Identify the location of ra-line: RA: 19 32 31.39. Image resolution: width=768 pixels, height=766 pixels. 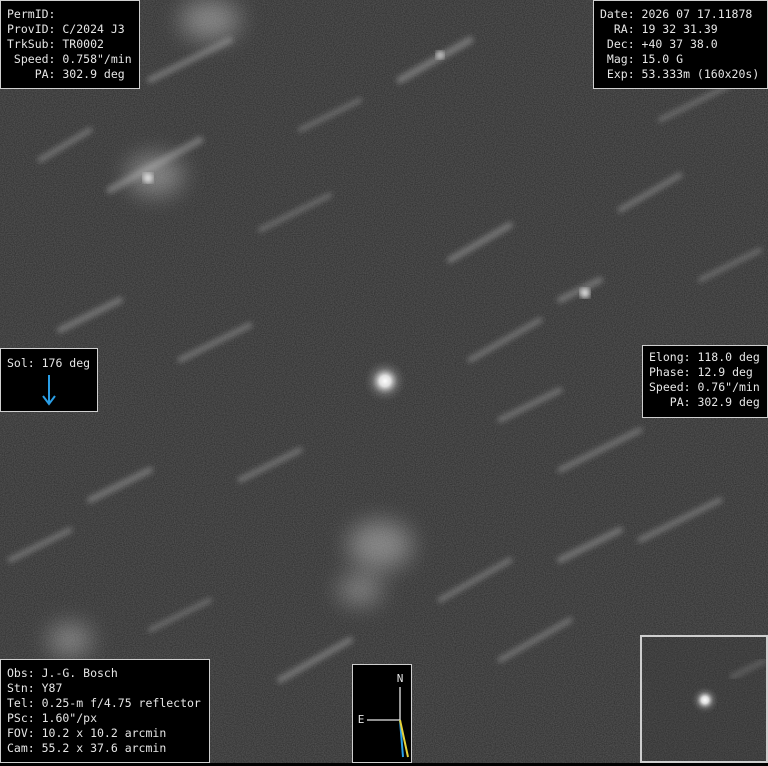
(659, 29).